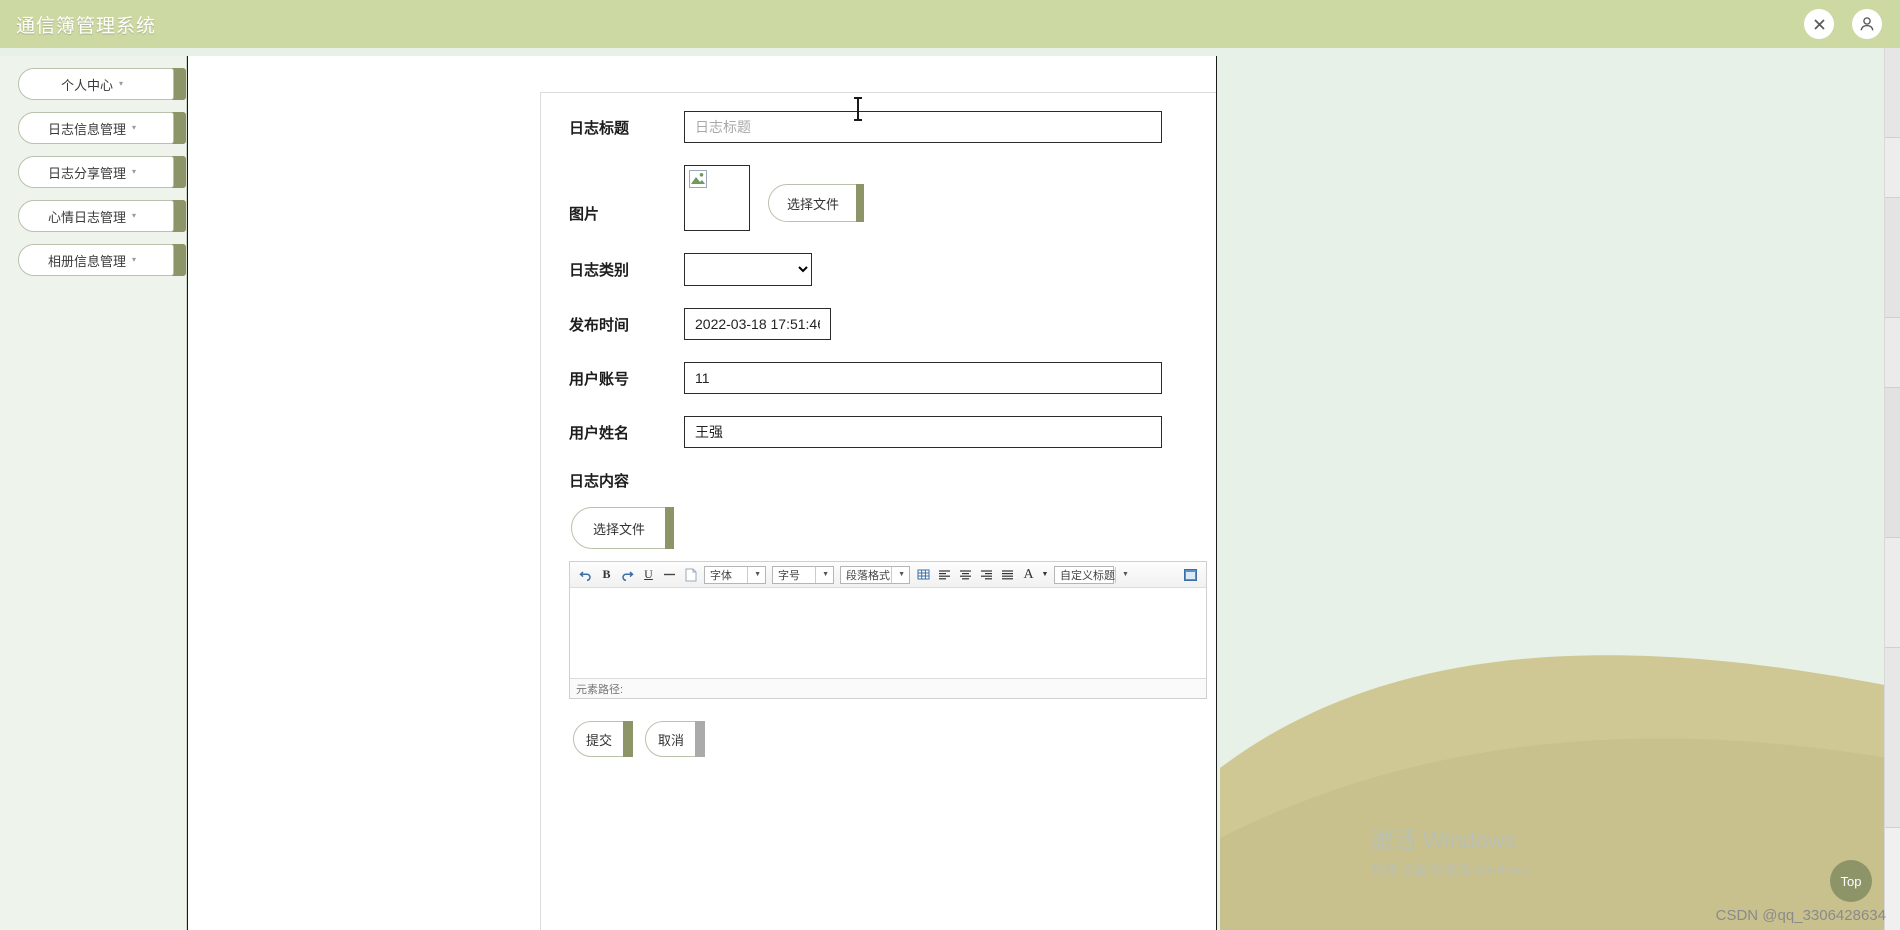 This screenshot has height=930, width=1900. I want to click on align-center-icon, so click(965, 575).